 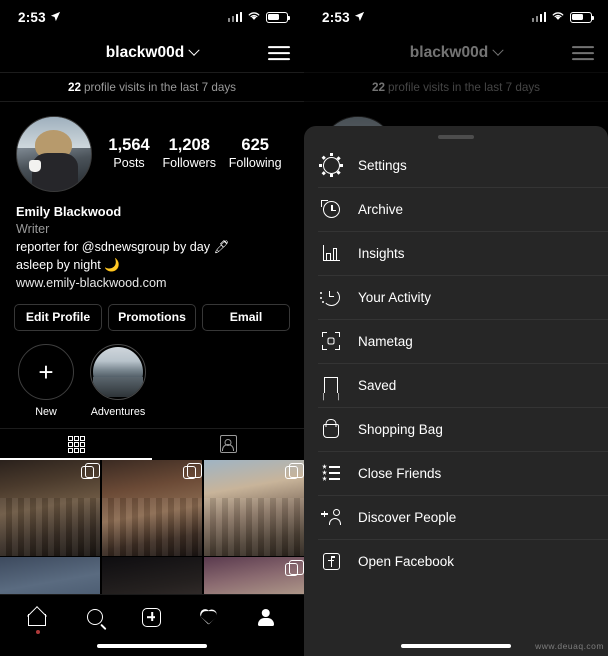 I want to click on bio-line-2: asleep by night 🌙, so click(x=68, y=264).